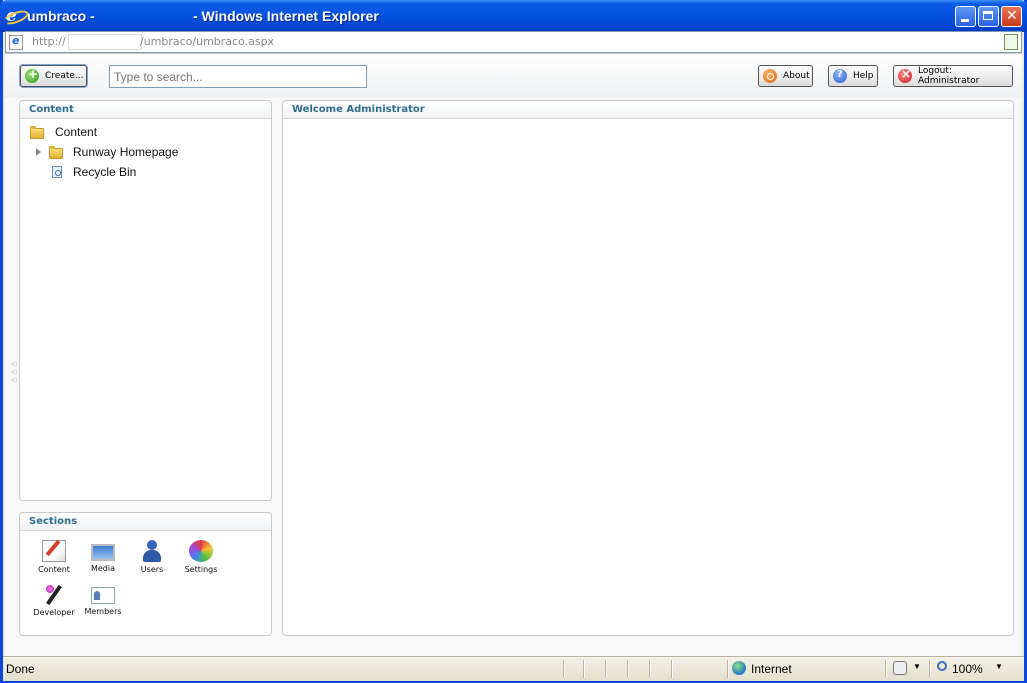  What do you see at coordinates (152, 551) in the screenshot?
I see `users-icon` at bounding box center [152, 551].